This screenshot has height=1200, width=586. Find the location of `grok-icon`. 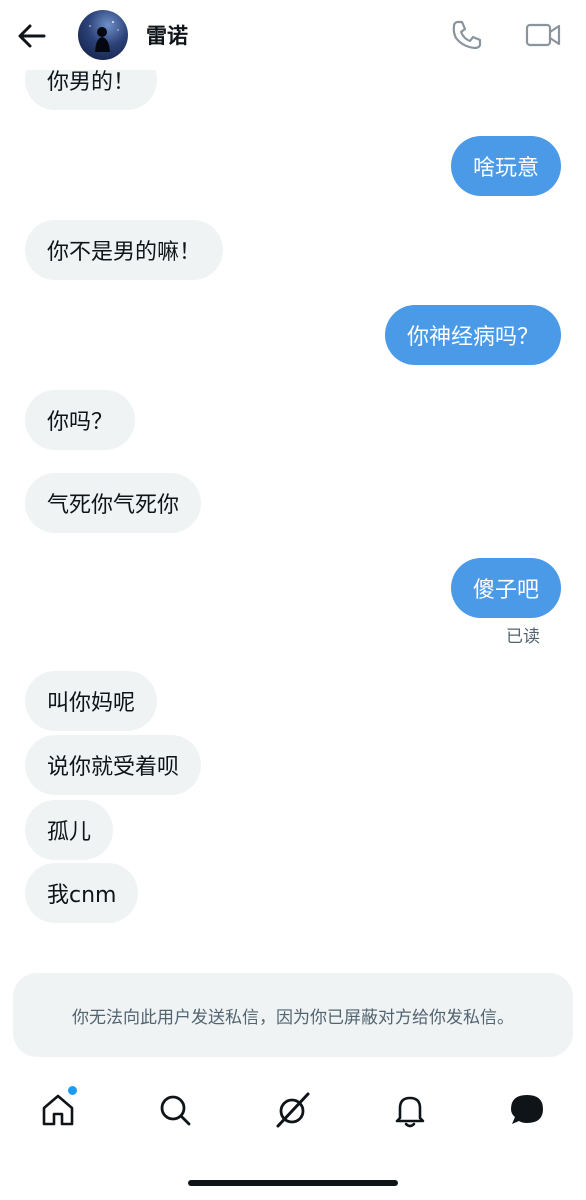

grok-icon is located at coordinates (292, 1110).